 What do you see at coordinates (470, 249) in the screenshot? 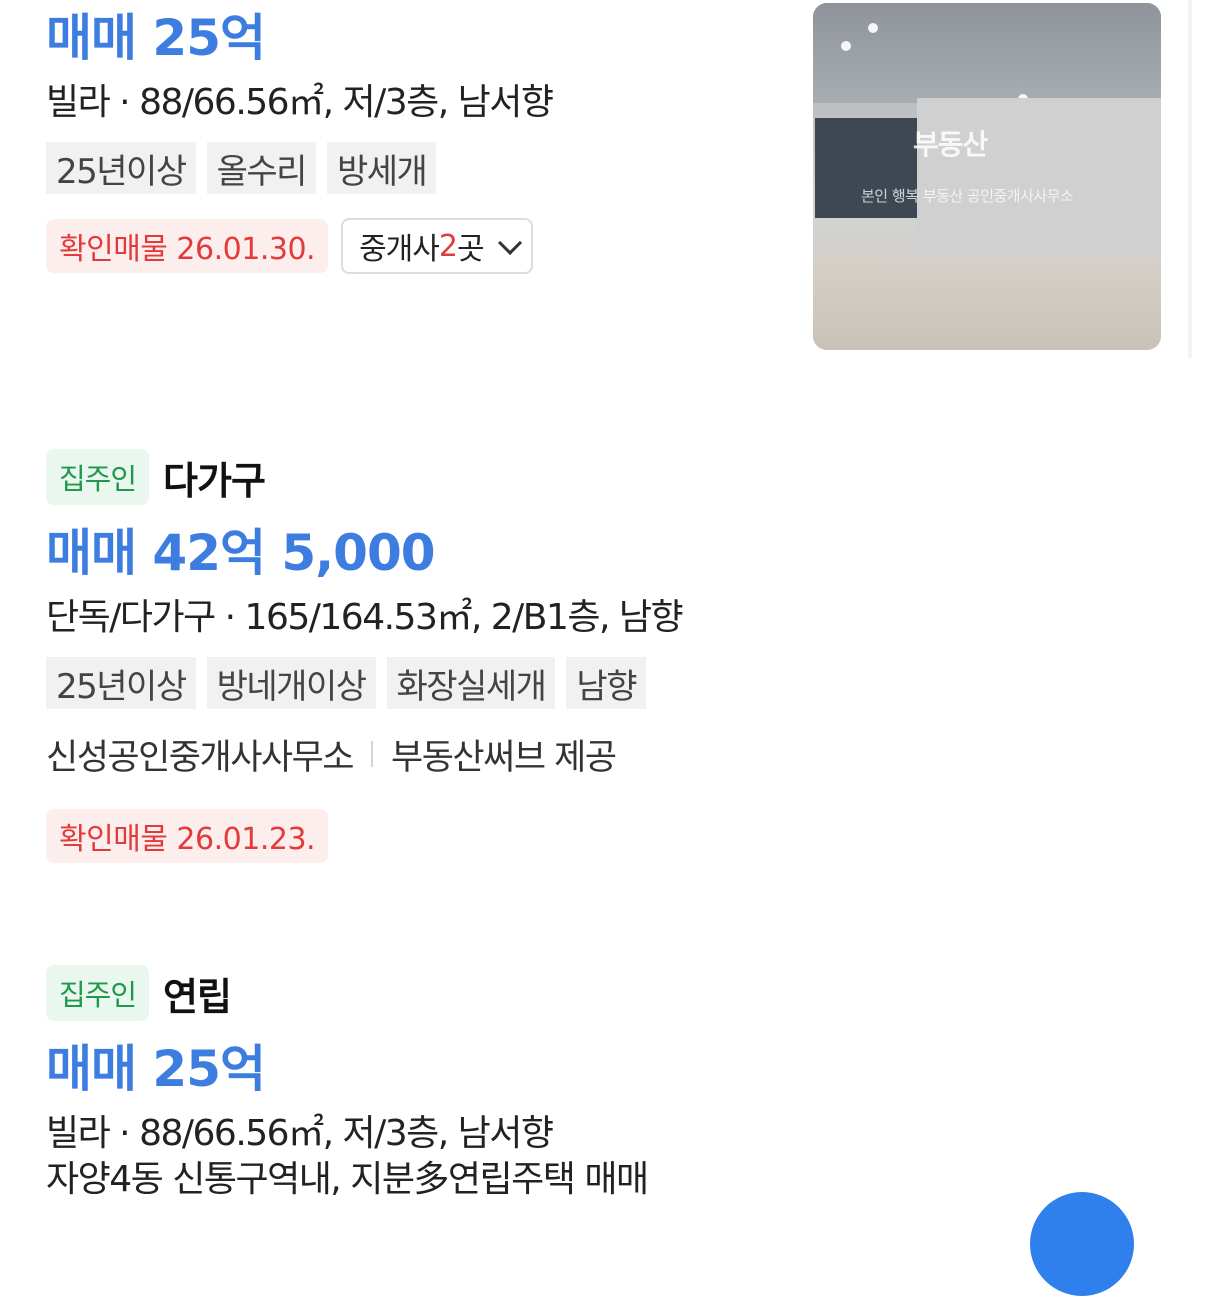
I see `agent-suffix: 곳` at bounding box center [470, 249].